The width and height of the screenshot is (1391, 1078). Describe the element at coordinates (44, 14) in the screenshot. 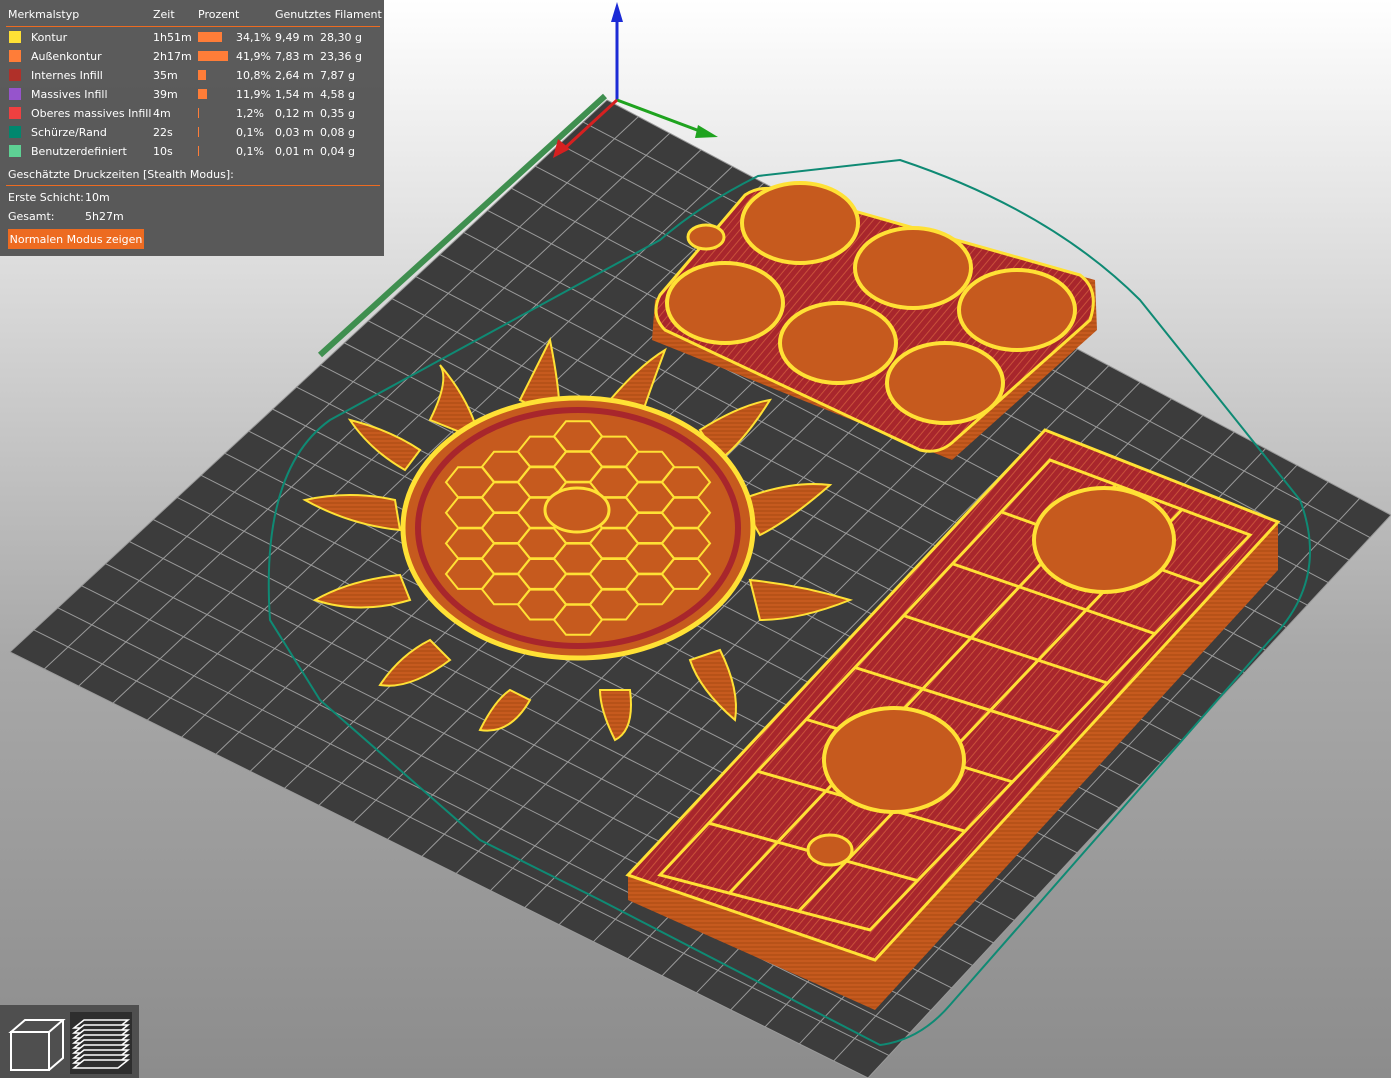

I see `col-feature-type: Merkmalstyp` at that location.